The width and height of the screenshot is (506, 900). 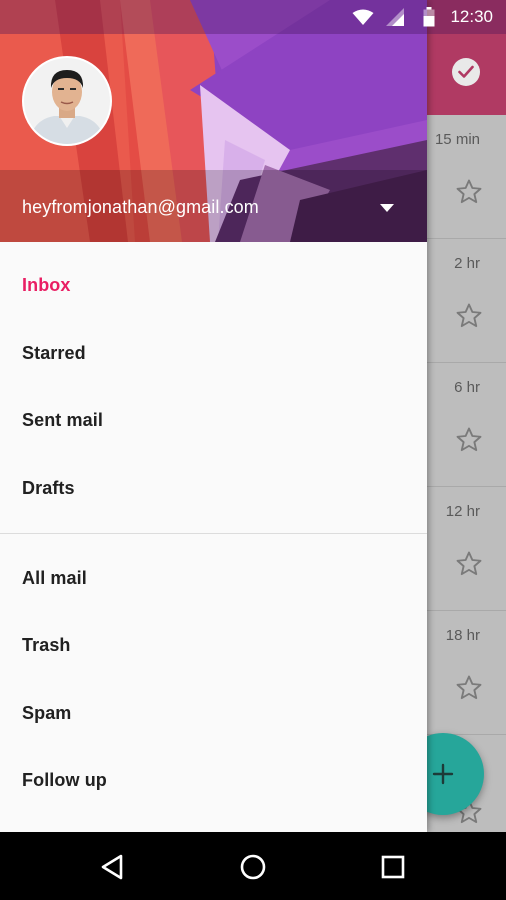 I want to click on system-navigation-bar, so click(x=253, y=866).